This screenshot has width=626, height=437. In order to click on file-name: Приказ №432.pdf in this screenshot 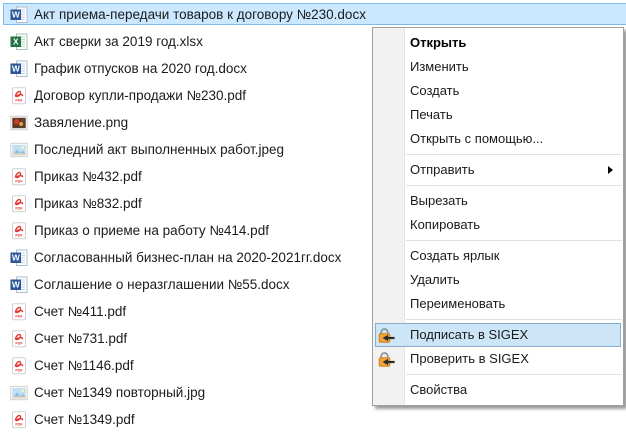, I will do `click(88, 176)`.